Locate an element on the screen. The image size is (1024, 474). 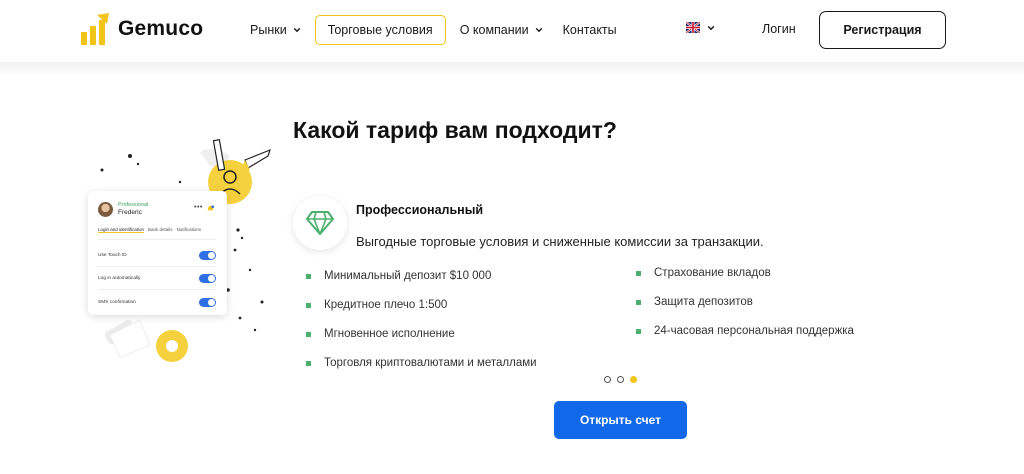
feature-text: Мгновенное исполнение is located at coordinates (389, 334).